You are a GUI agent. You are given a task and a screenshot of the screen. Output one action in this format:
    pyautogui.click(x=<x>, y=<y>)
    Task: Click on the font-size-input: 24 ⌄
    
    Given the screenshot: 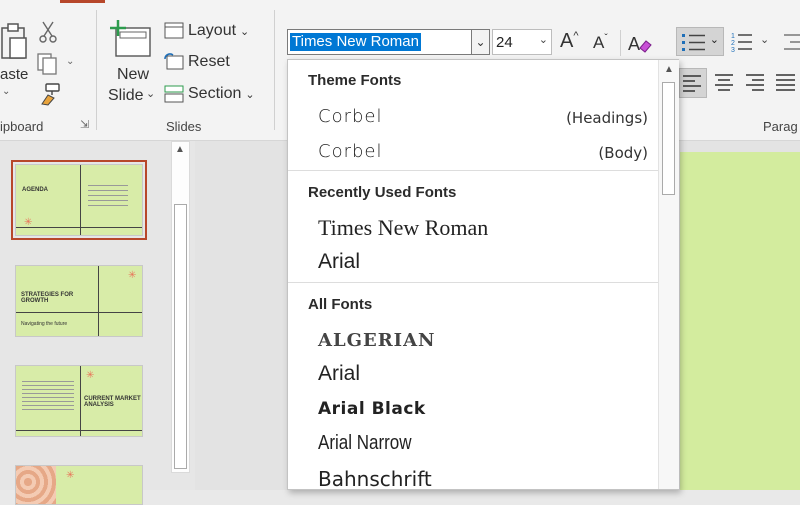 What is the action you would take?
    pyautogui.click(x=522, y=42)
    